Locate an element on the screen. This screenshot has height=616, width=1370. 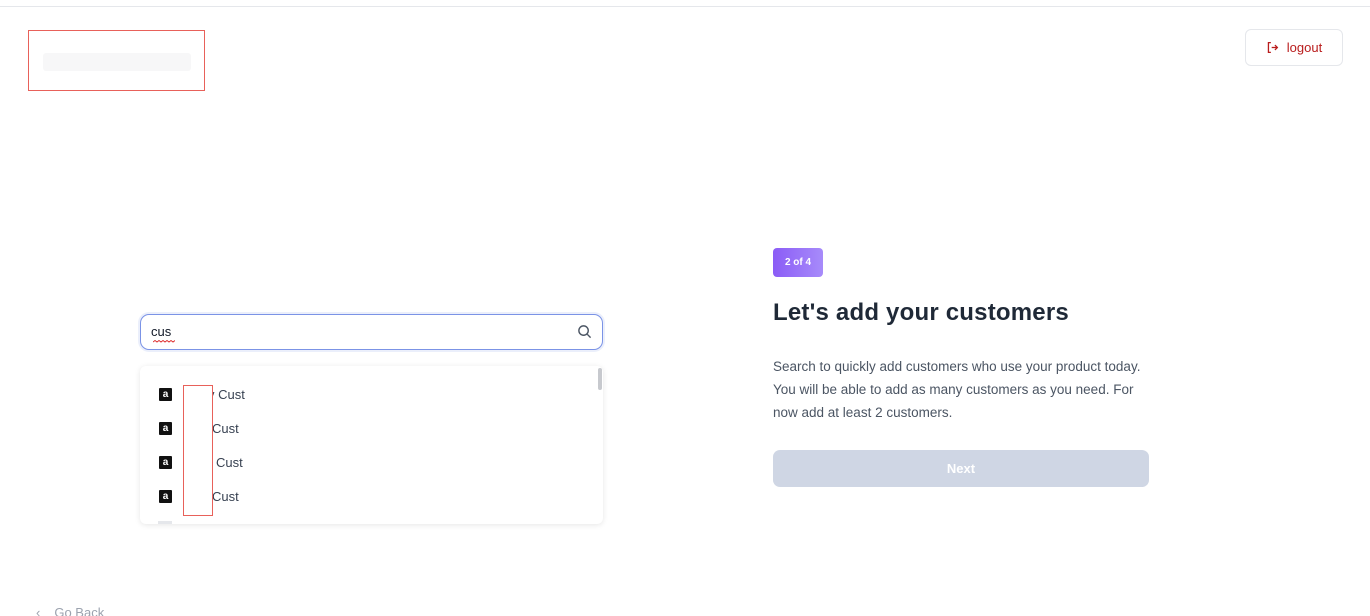
company-logo is located at coordinates (116, 60).